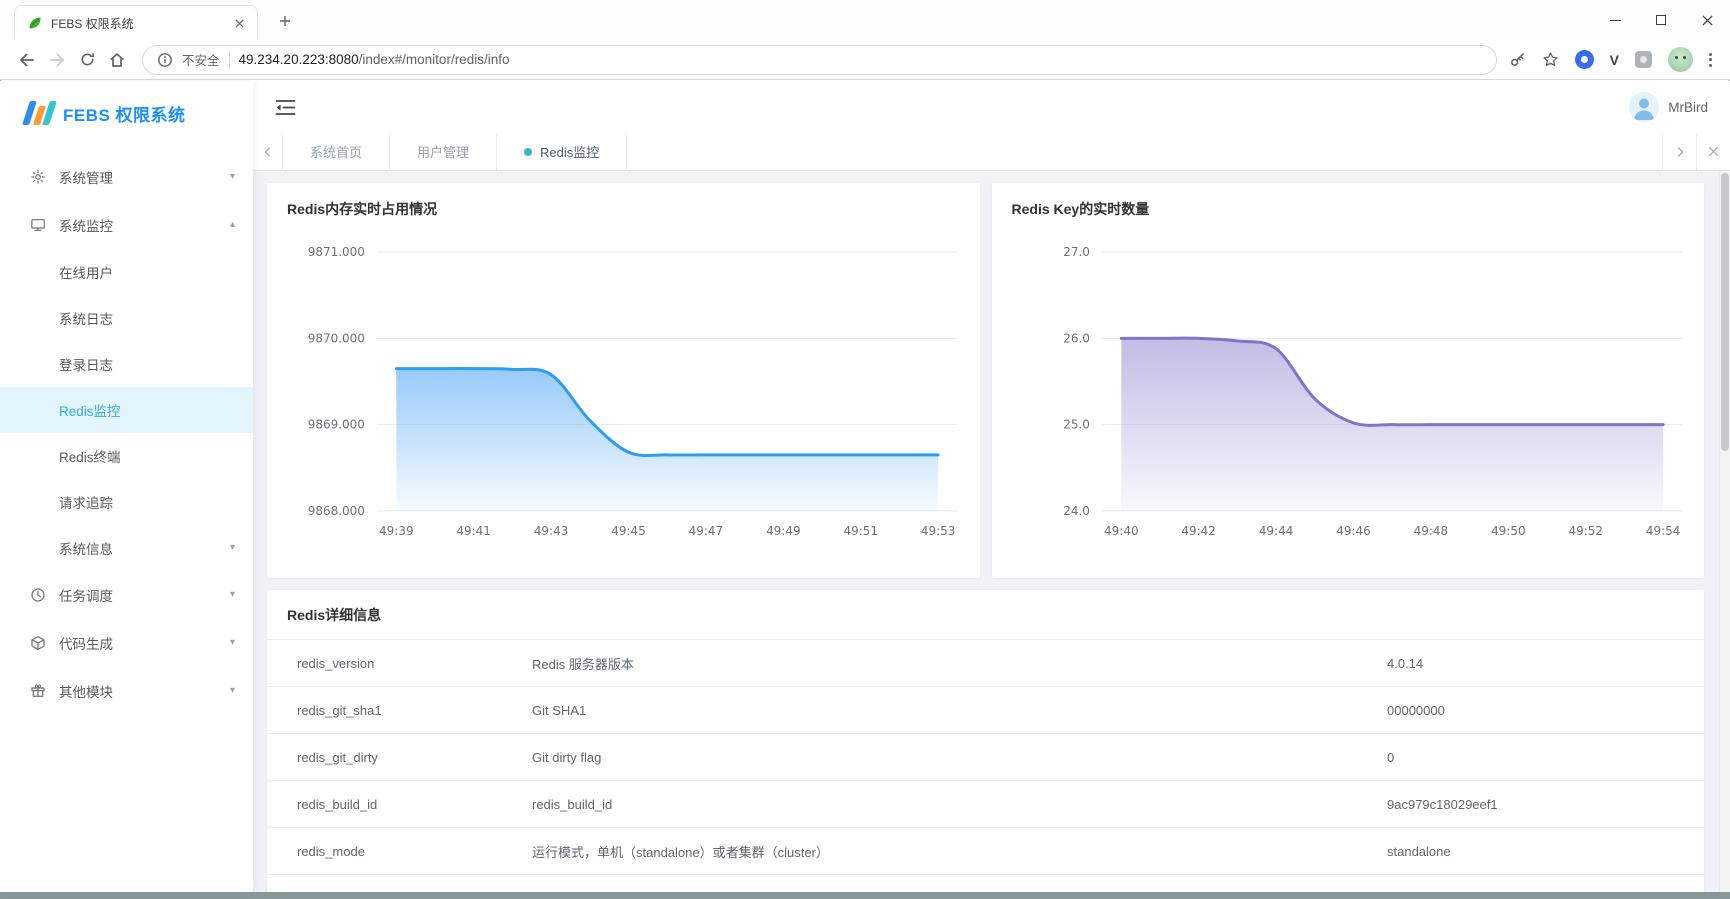 The image size is (1730, 899). What do you see at coordinates (126, 595) in the screenshot?
I see `sidebar-item-task-schedule: 任务调度 ▾` at bounding box center [126, 595].